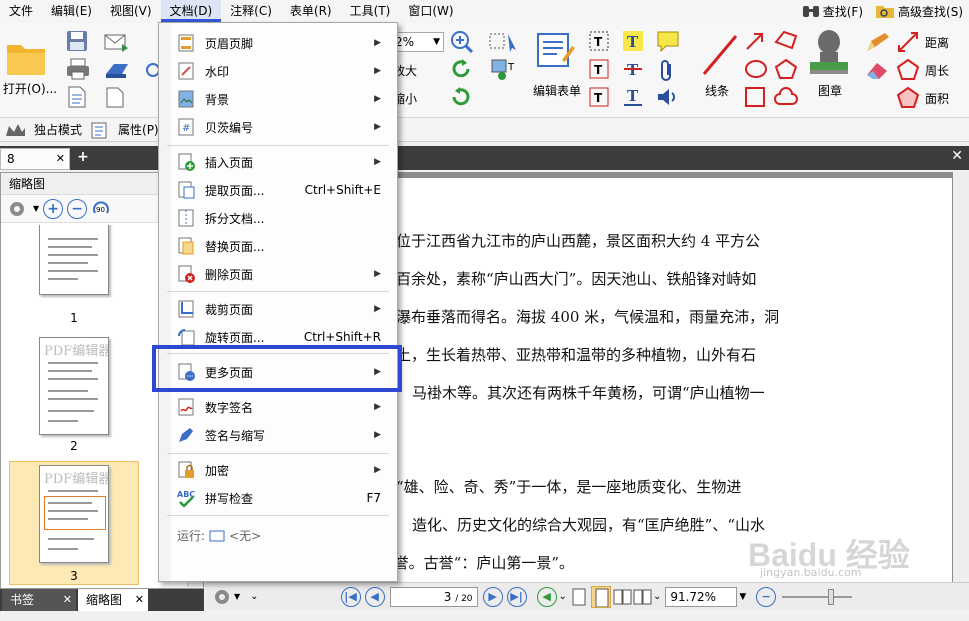 Image resolution: width=969 pixels, height=621 pixels. I want to click on ellipse-icon, so click(756, 69).